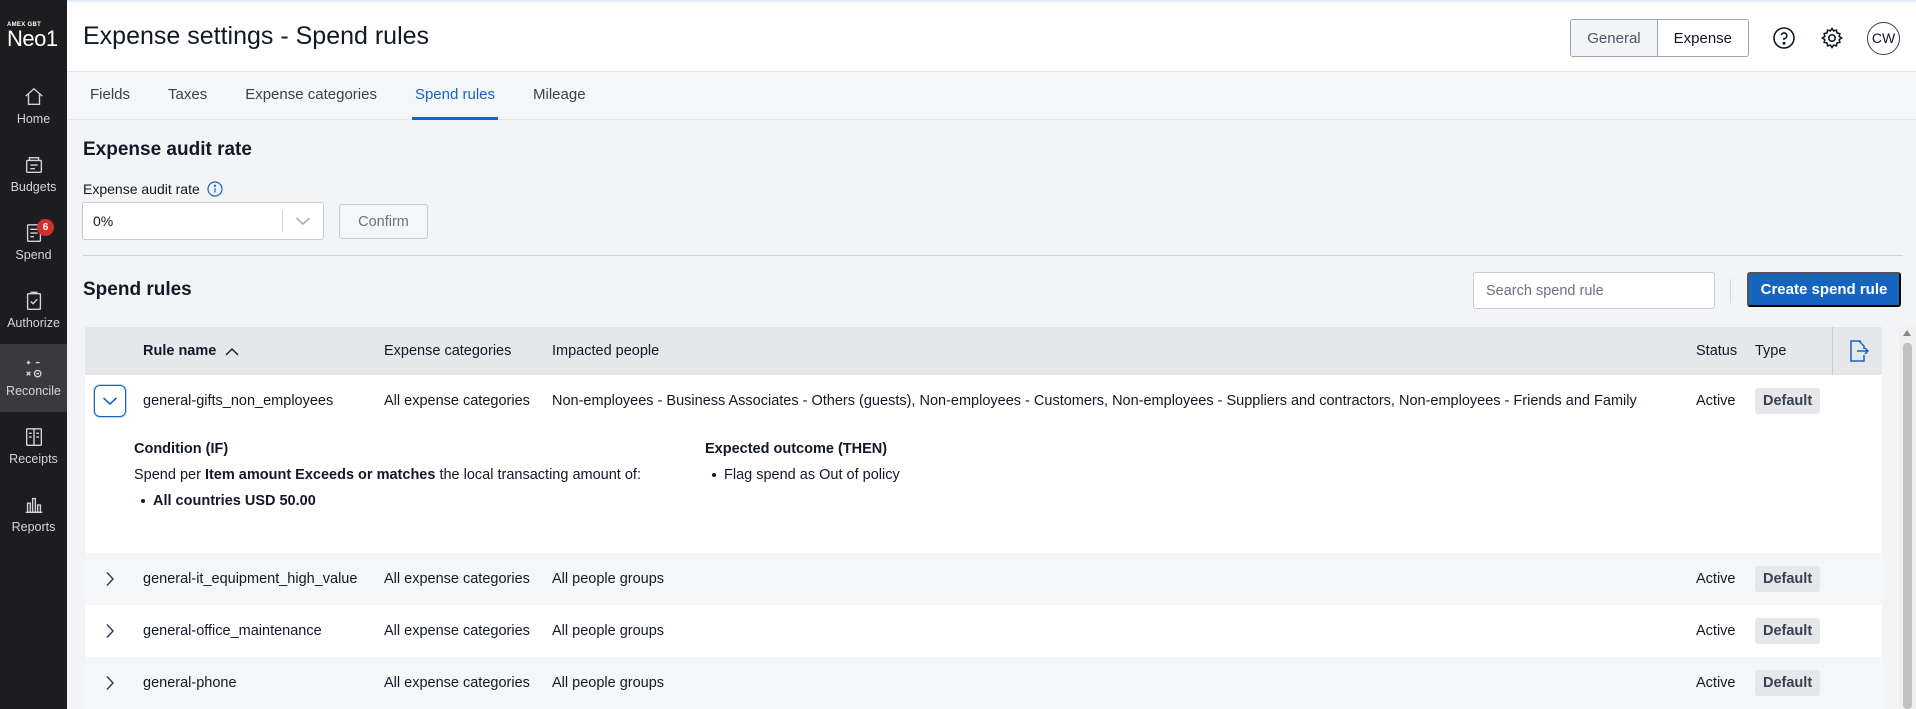  I want to click on sidebar-item-receipts: Receipts, so click(33, 446).